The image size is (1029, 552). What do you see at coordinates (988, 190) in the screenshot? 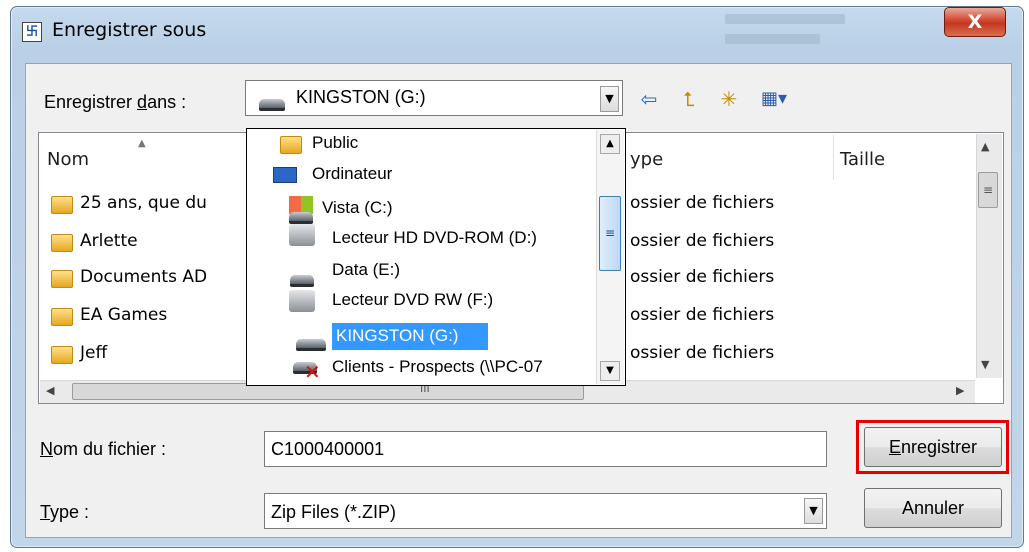
I see `list-scroll-thumb: ≡` at bounding box center [988, 190].